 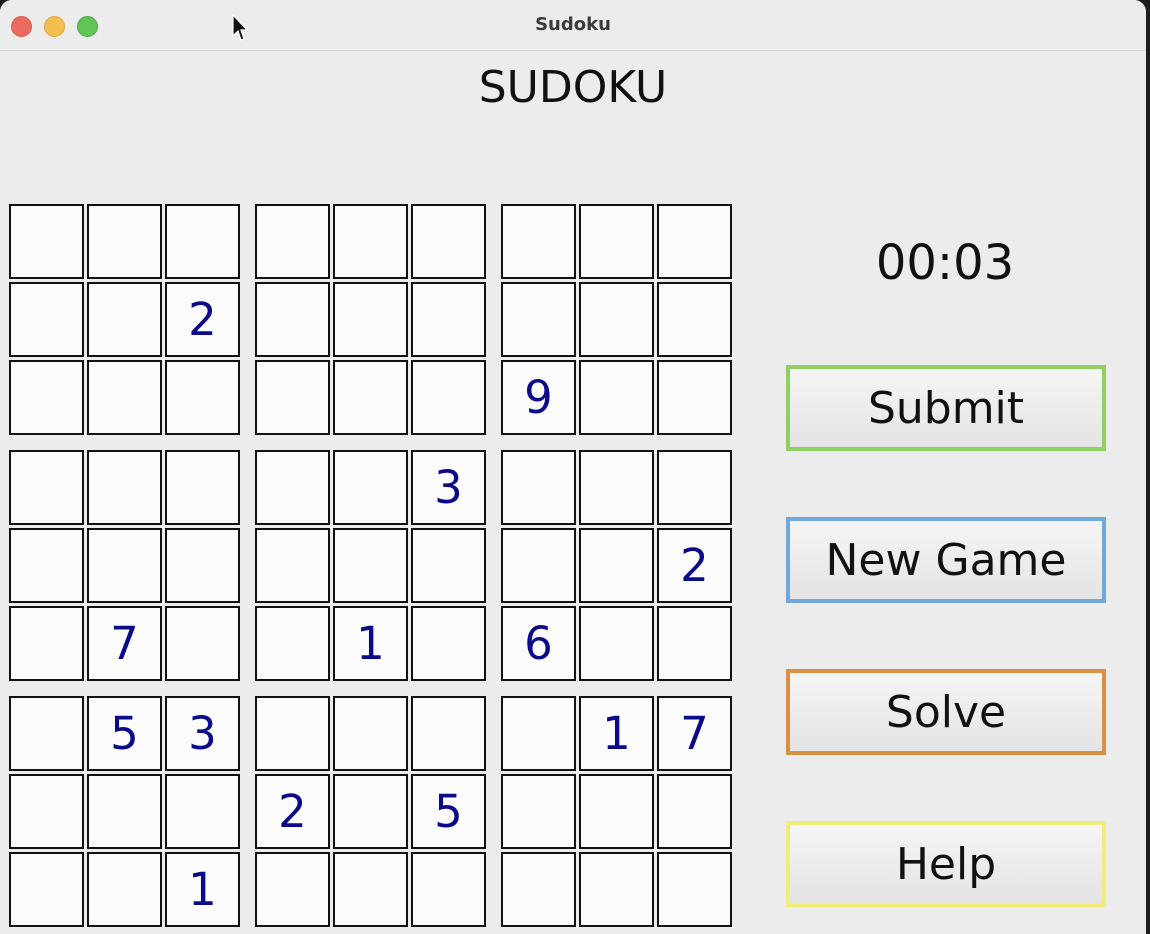 What do you see at coordinates (945, 263) in the screenshot?
I see `elapsed-timer: 00:03` at bounding box center [945, 263].